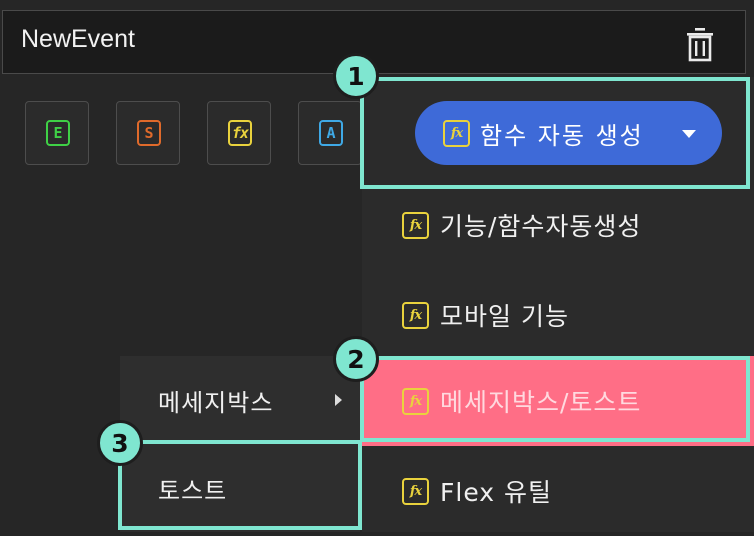  I want to click on script-icon: S, so click(149, 133).